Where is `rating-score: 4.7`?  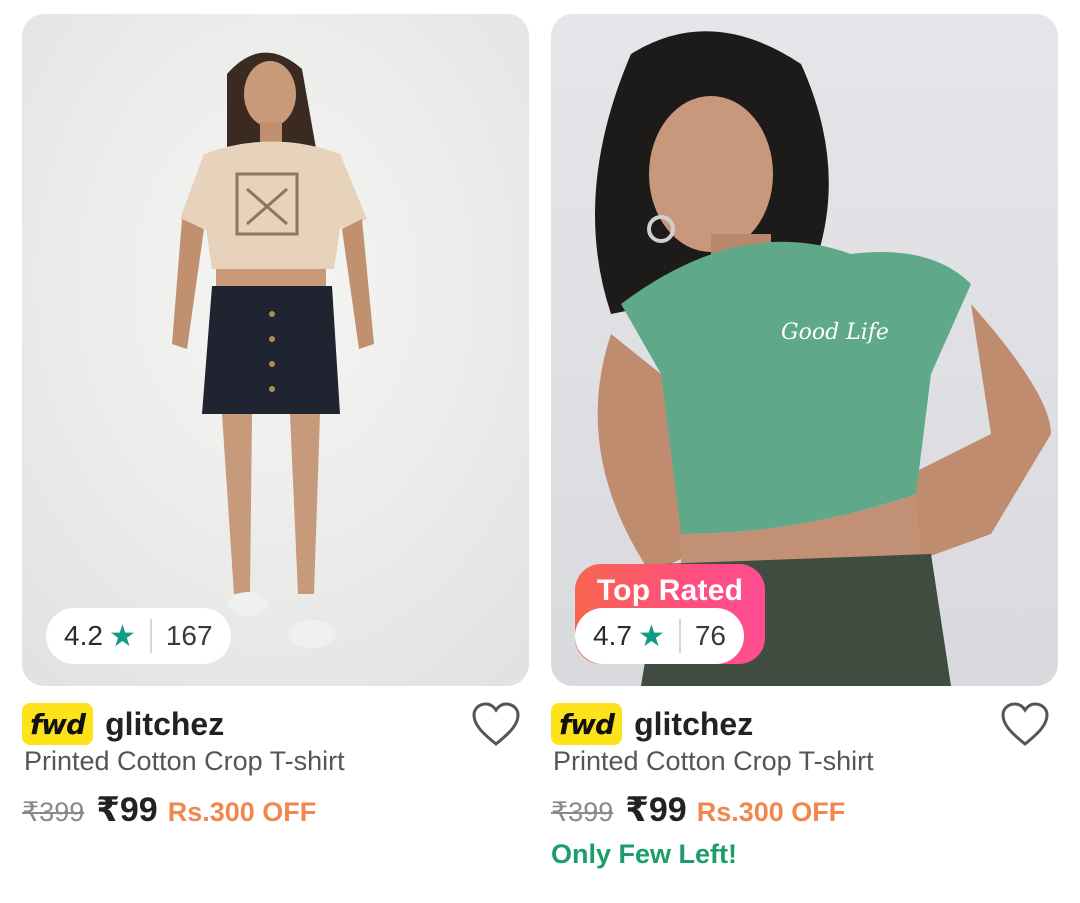 rating-score: 4.7 is located at coordinates (612, 635).